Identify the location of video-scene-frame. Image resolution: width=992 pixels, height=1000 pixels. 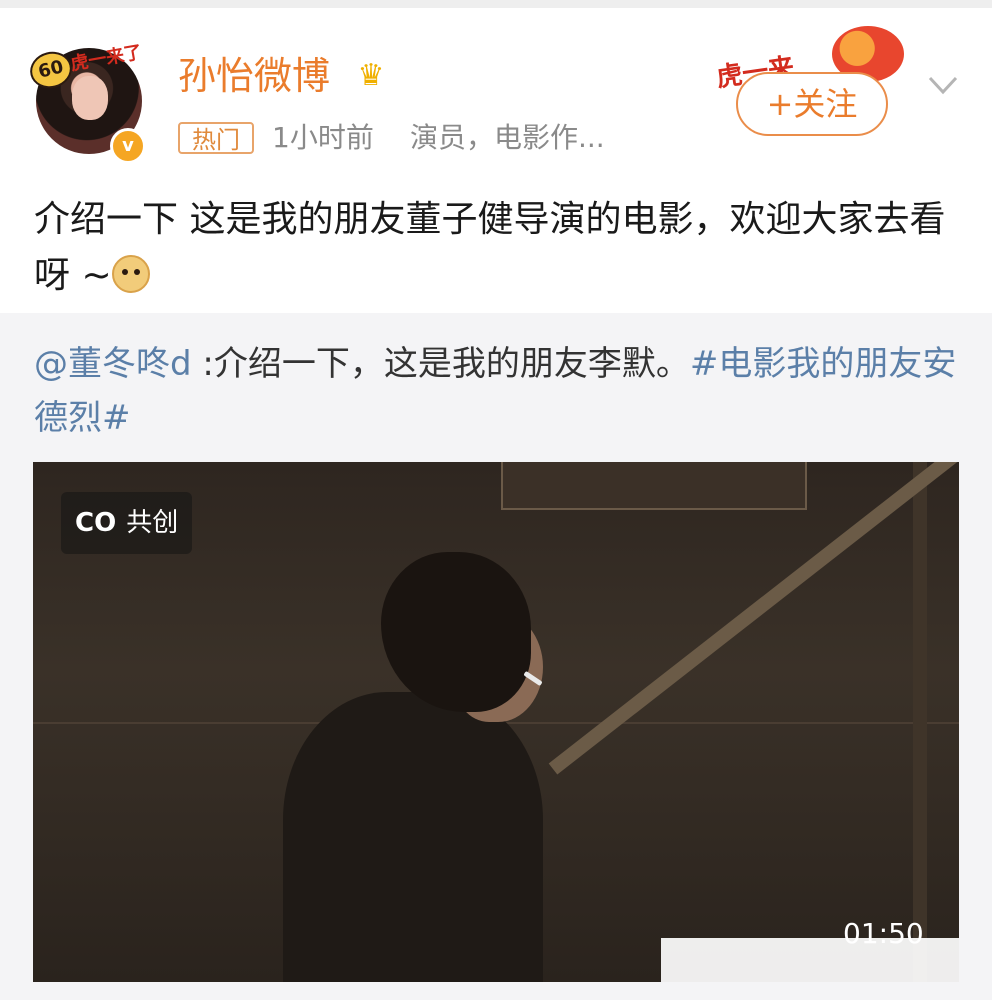
(654, 486).